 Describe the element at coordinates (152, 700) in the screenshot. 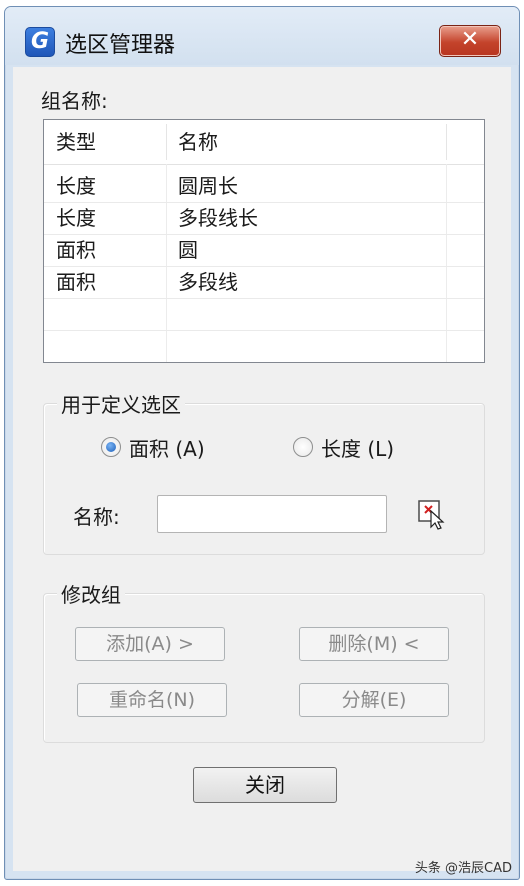

I see `rename-button: 重命名(N)` at that location.